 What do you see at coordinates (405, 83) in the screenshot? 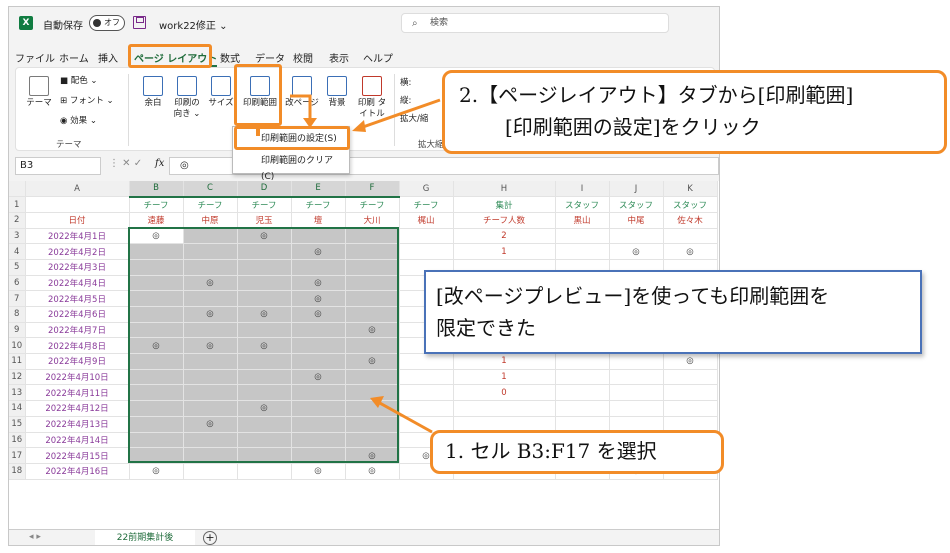
I see `width-field: 横:` at bounding box center [405, 83].